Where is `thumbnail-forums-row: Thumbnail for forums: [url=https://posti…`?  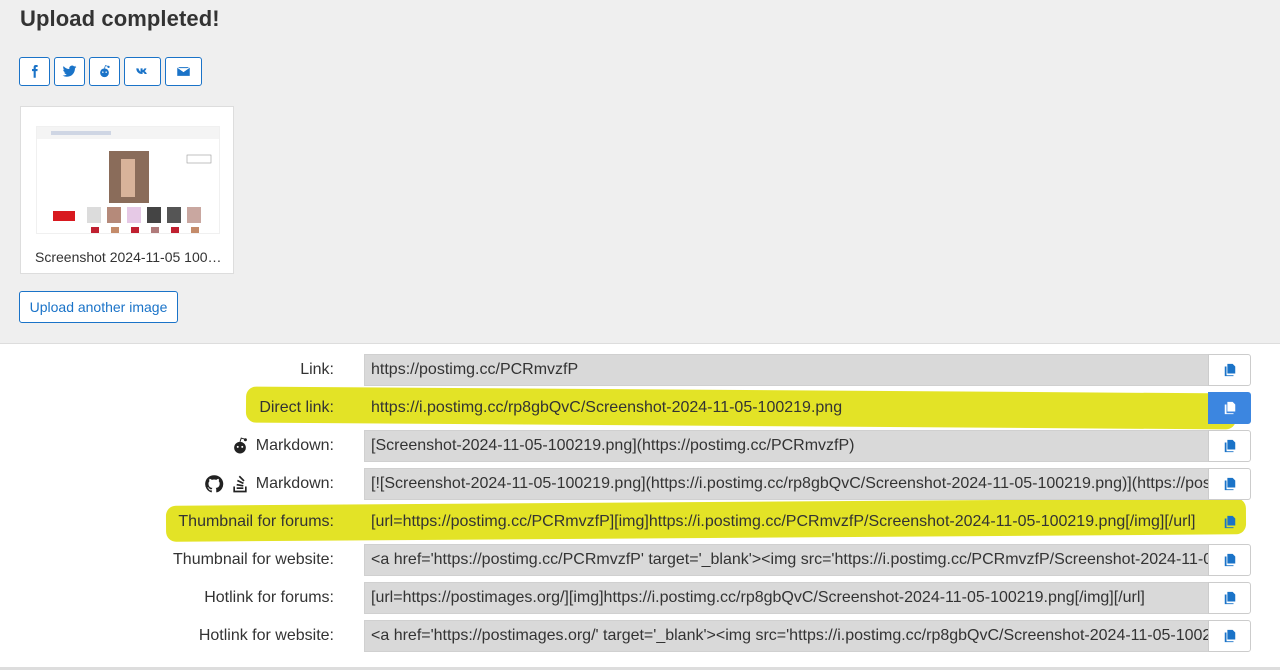 thumbnail-forums-row: Thumbnail for forums: [url=https://posti… is located at coordinates (640, 522).